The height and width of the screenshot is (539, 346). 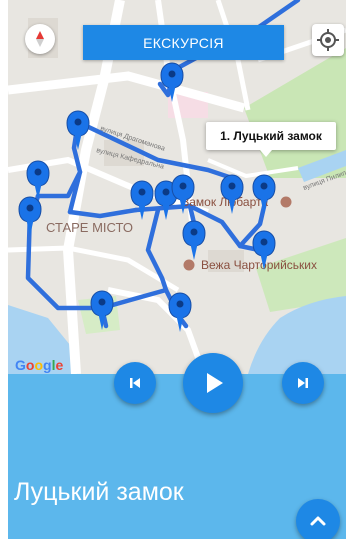 I want to click on play-button, so click(x=213, y=383).